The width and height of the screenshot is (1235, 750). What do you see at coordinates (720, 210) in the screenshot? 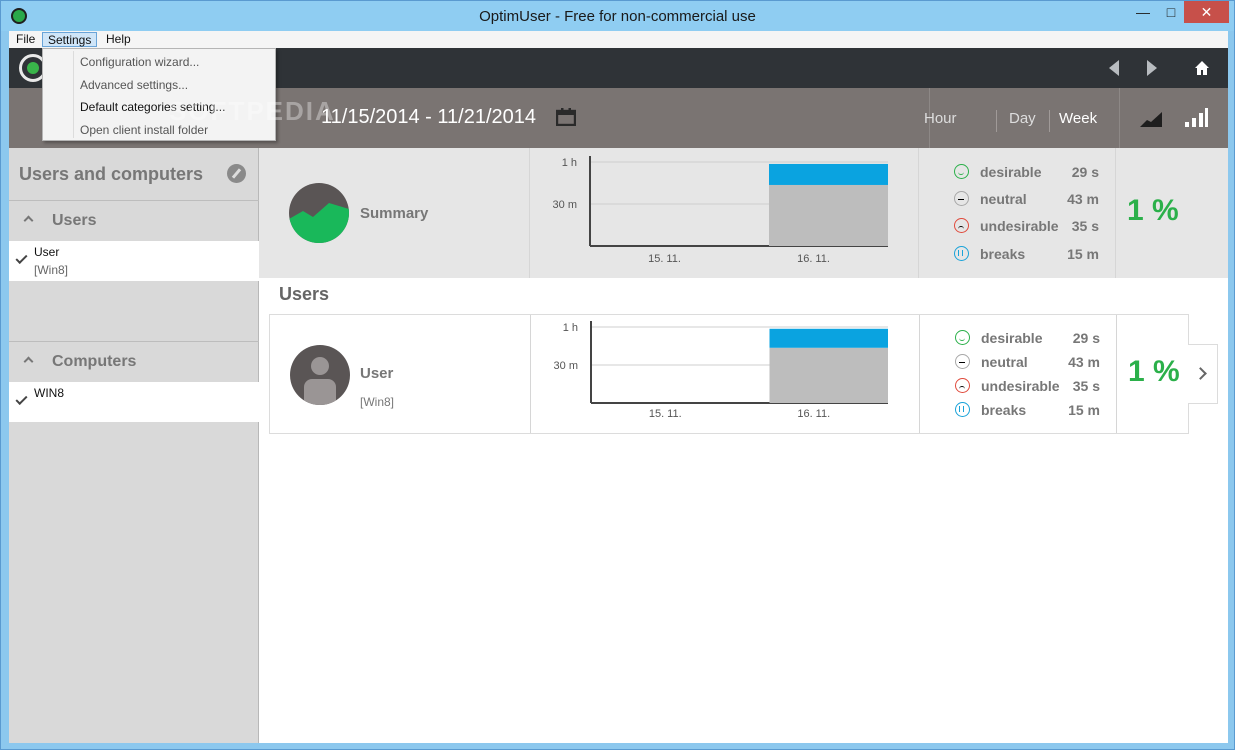
I see `summary-bar-chart: 1 h 30 m 15. 11. 16. 11.` at bounding box center [720, 210].